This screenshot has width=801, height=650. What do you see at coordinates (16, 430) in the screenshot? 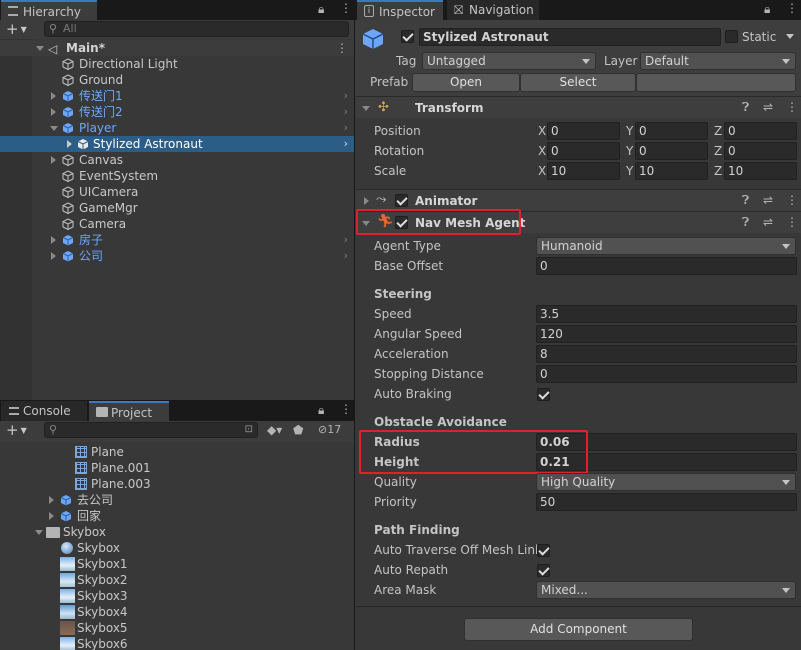
I see `project-add-button: + ▼` at bounding box center [16, 430].